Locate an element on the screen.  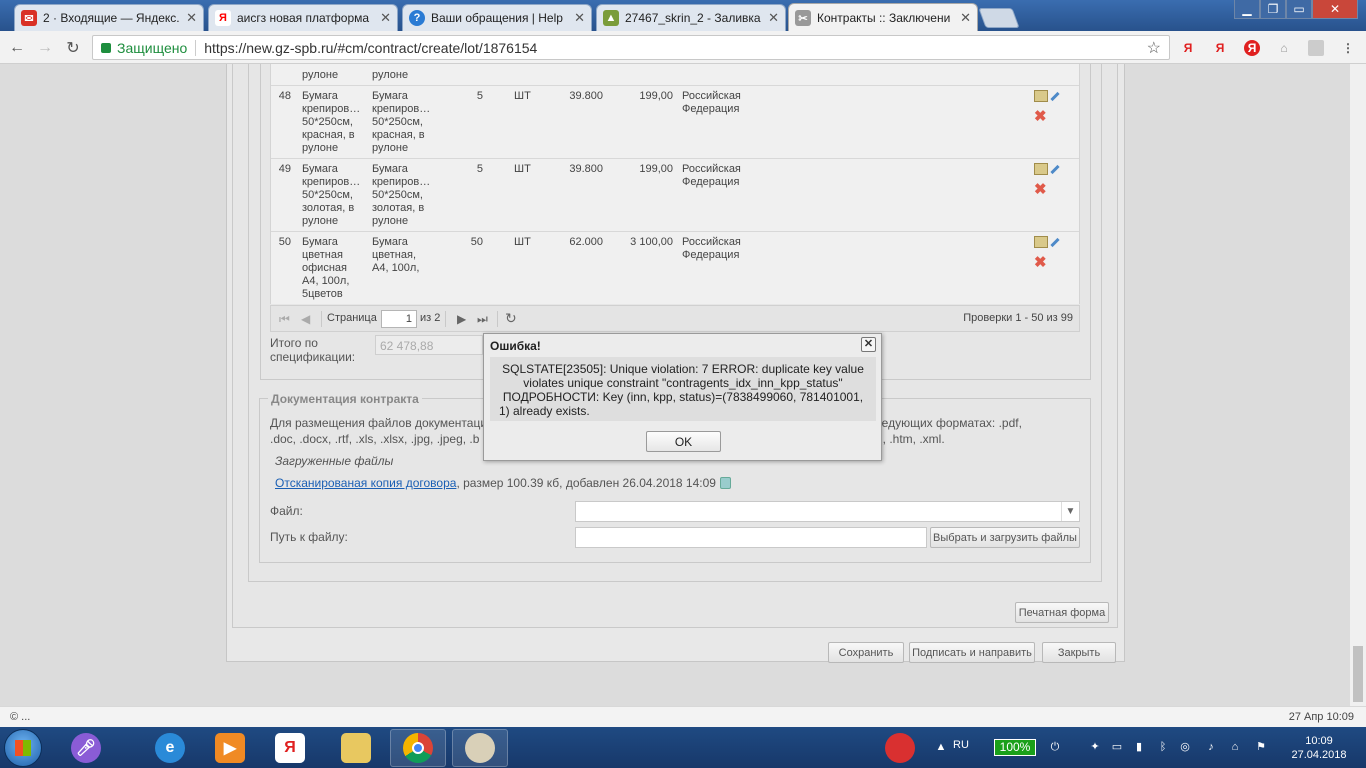
cell-name: Бумага цветная офисная А4, 100л, 5цветов is located at coordinates (326, 268).